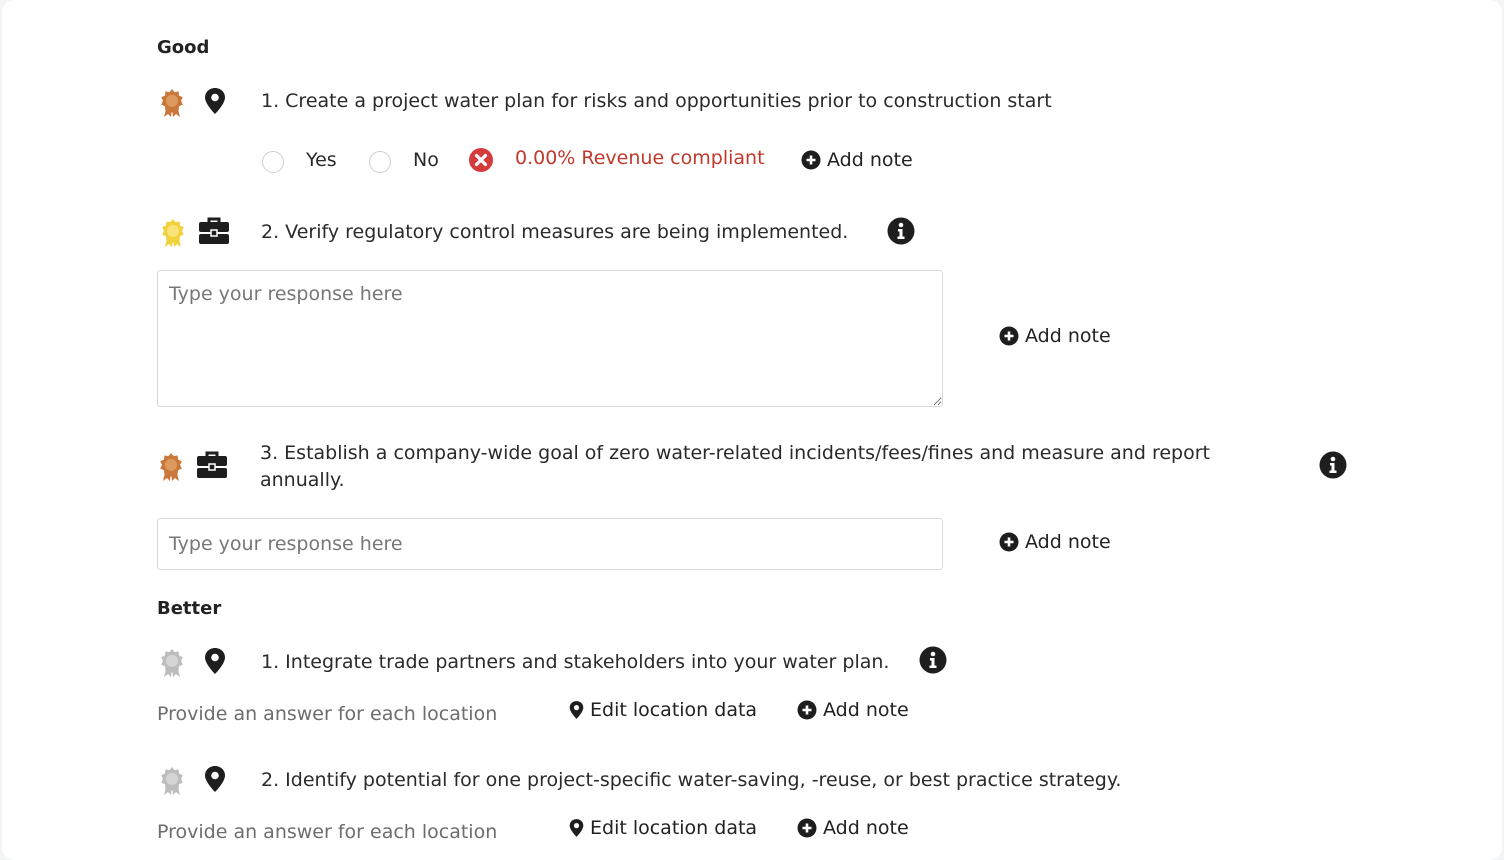 This screenshot has width=1504, height=860. Describe the element at coordinates (481, 160) in the screenshot. I see `error-circle-icon` at that location.